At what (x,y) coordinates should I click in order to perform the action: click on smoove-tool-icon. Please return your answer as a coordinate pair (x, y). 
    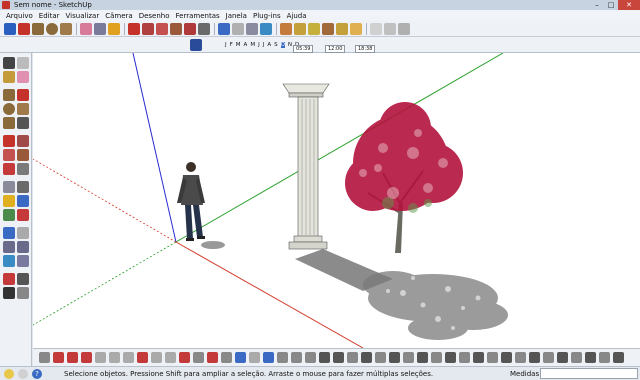
    Looking at the image, I should click on (86, 357).